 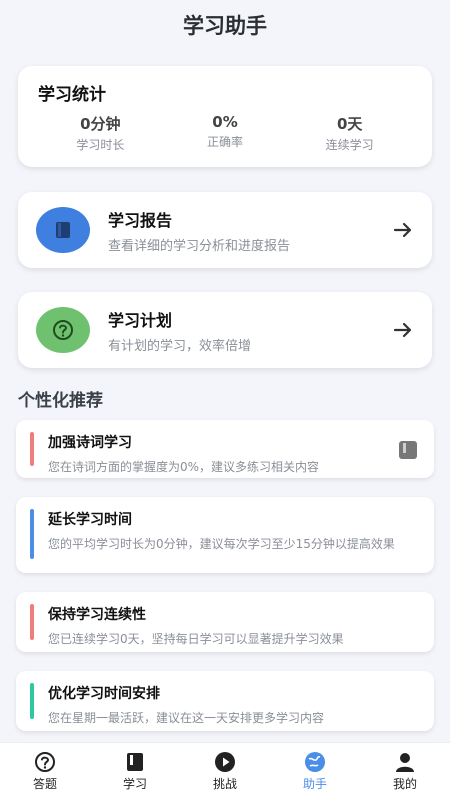 I want to click on user-icon, so click(x=405, y=762).